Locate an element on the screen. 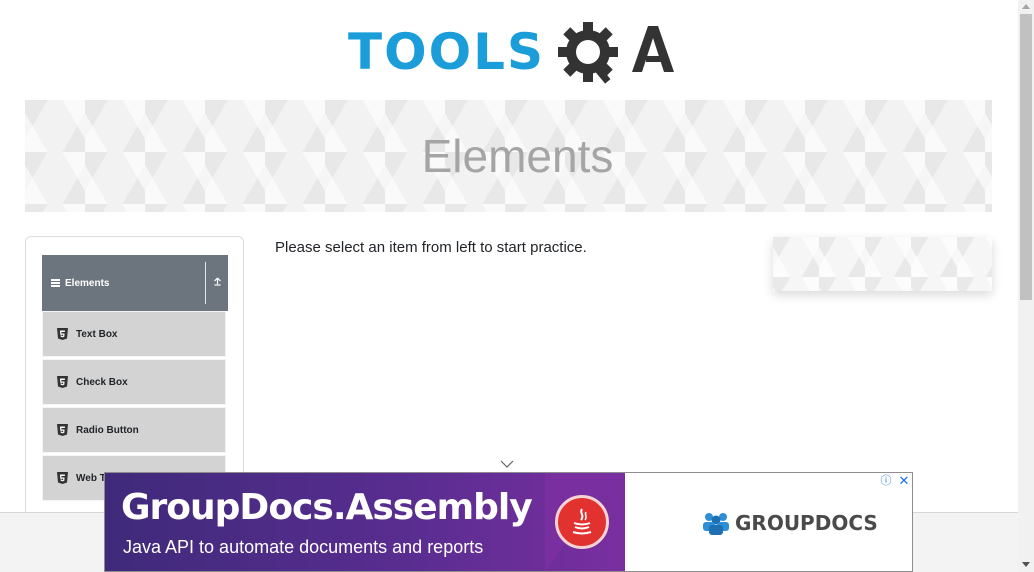  hamburger-icon is located at coordinates (55, 283).